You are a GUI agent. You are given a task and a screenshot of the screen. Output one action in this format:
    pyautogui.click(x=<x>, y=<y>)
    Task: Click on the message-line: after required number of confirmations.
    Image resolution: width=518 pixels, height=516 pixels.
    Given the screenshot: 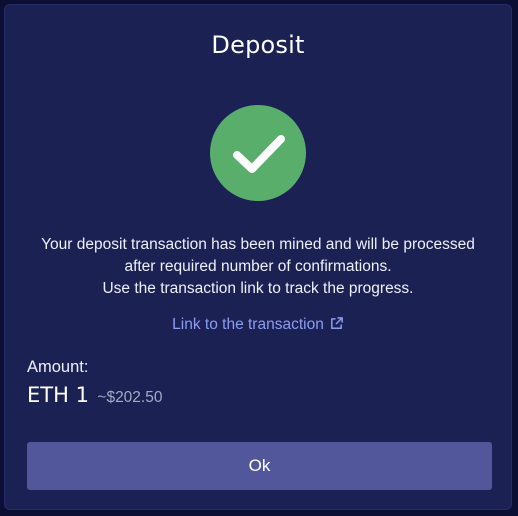 What is the action you would take?
    pyautogui.click(x=258, y=266)
    